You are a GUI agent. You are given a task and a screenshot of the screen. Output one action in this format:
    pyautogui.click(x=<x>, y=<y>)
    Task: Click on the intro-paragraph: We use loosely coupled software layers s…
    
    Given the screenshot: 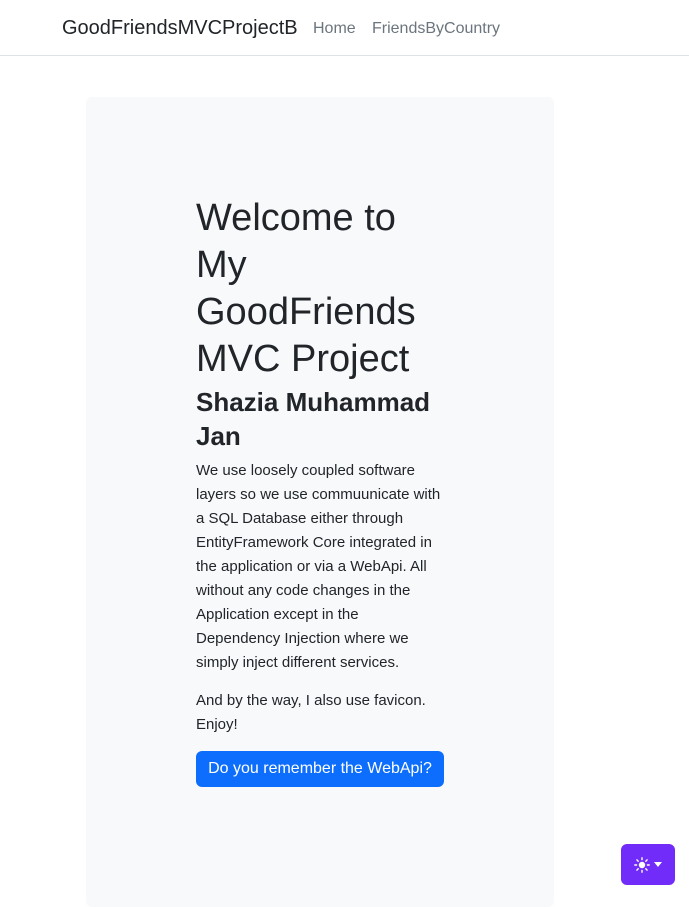 What is the action you would take?
    pyautogui.click(x=318, y=566)
    